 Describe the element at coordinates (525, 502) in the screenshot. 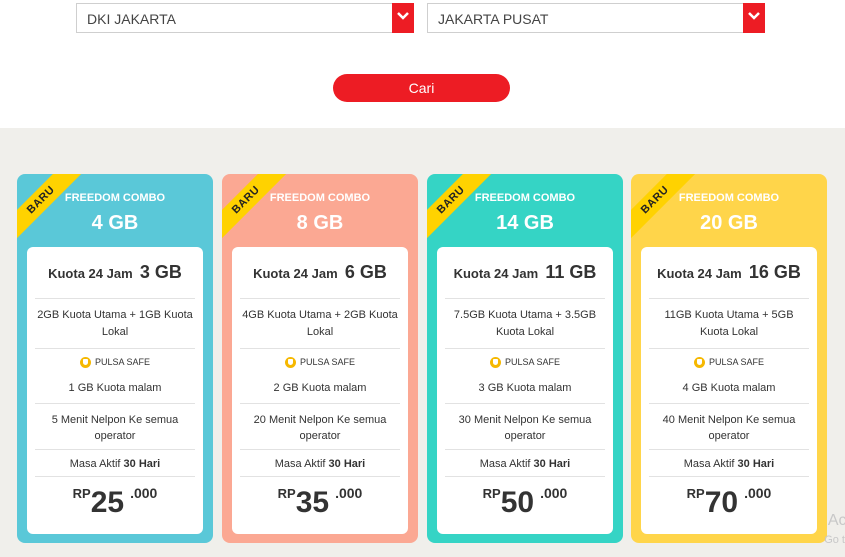

I see `price: RP50 .000` at that location.